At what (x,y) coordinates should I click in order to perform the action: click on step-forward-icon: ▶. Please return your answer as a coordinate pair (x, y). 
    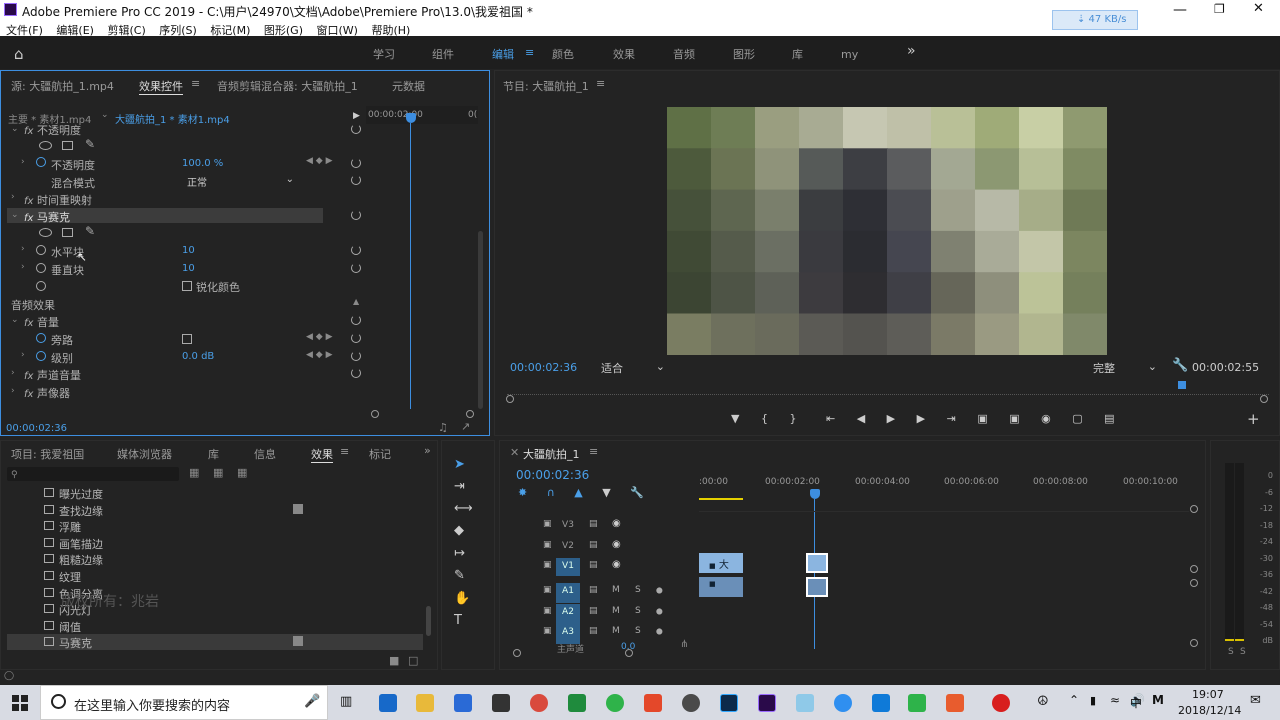
    Looking at the image, I should click on (921, 418).